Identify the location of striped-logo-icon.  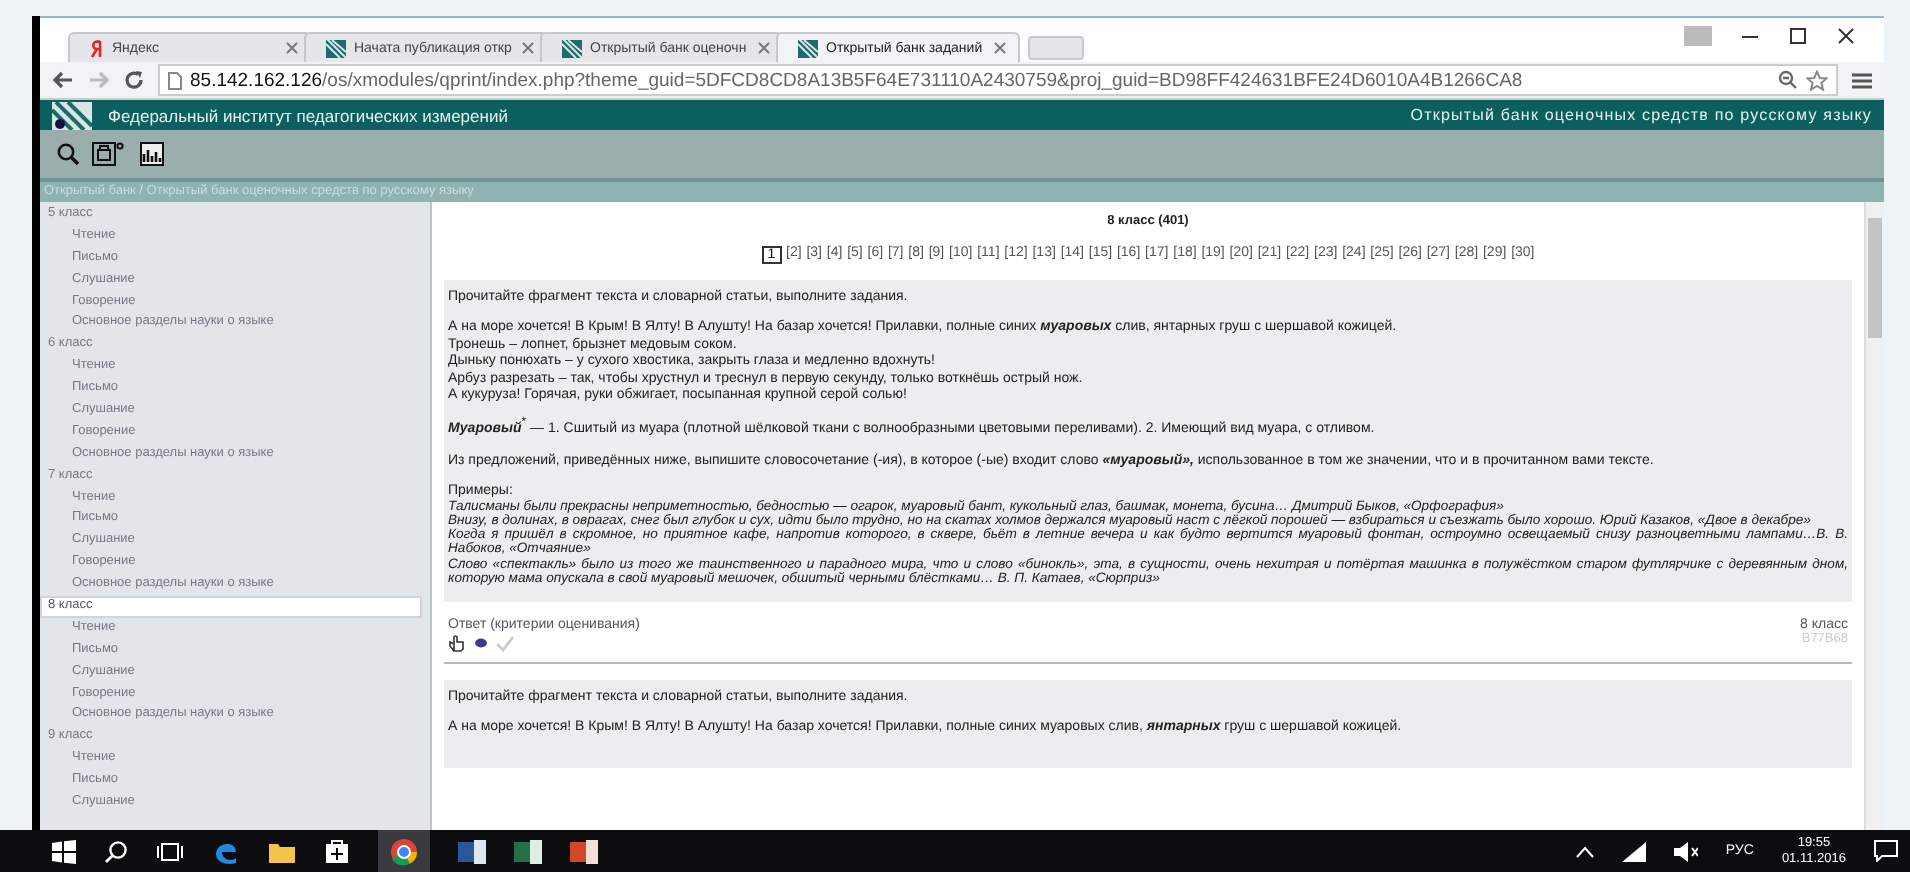
(72, 115).